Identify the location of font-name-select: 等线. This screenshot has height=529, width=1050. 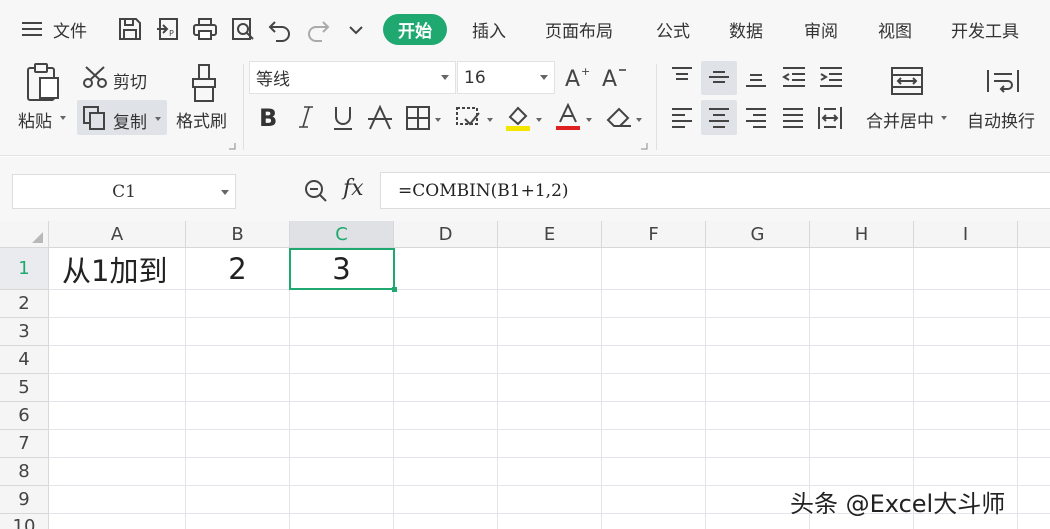
(352, 77).